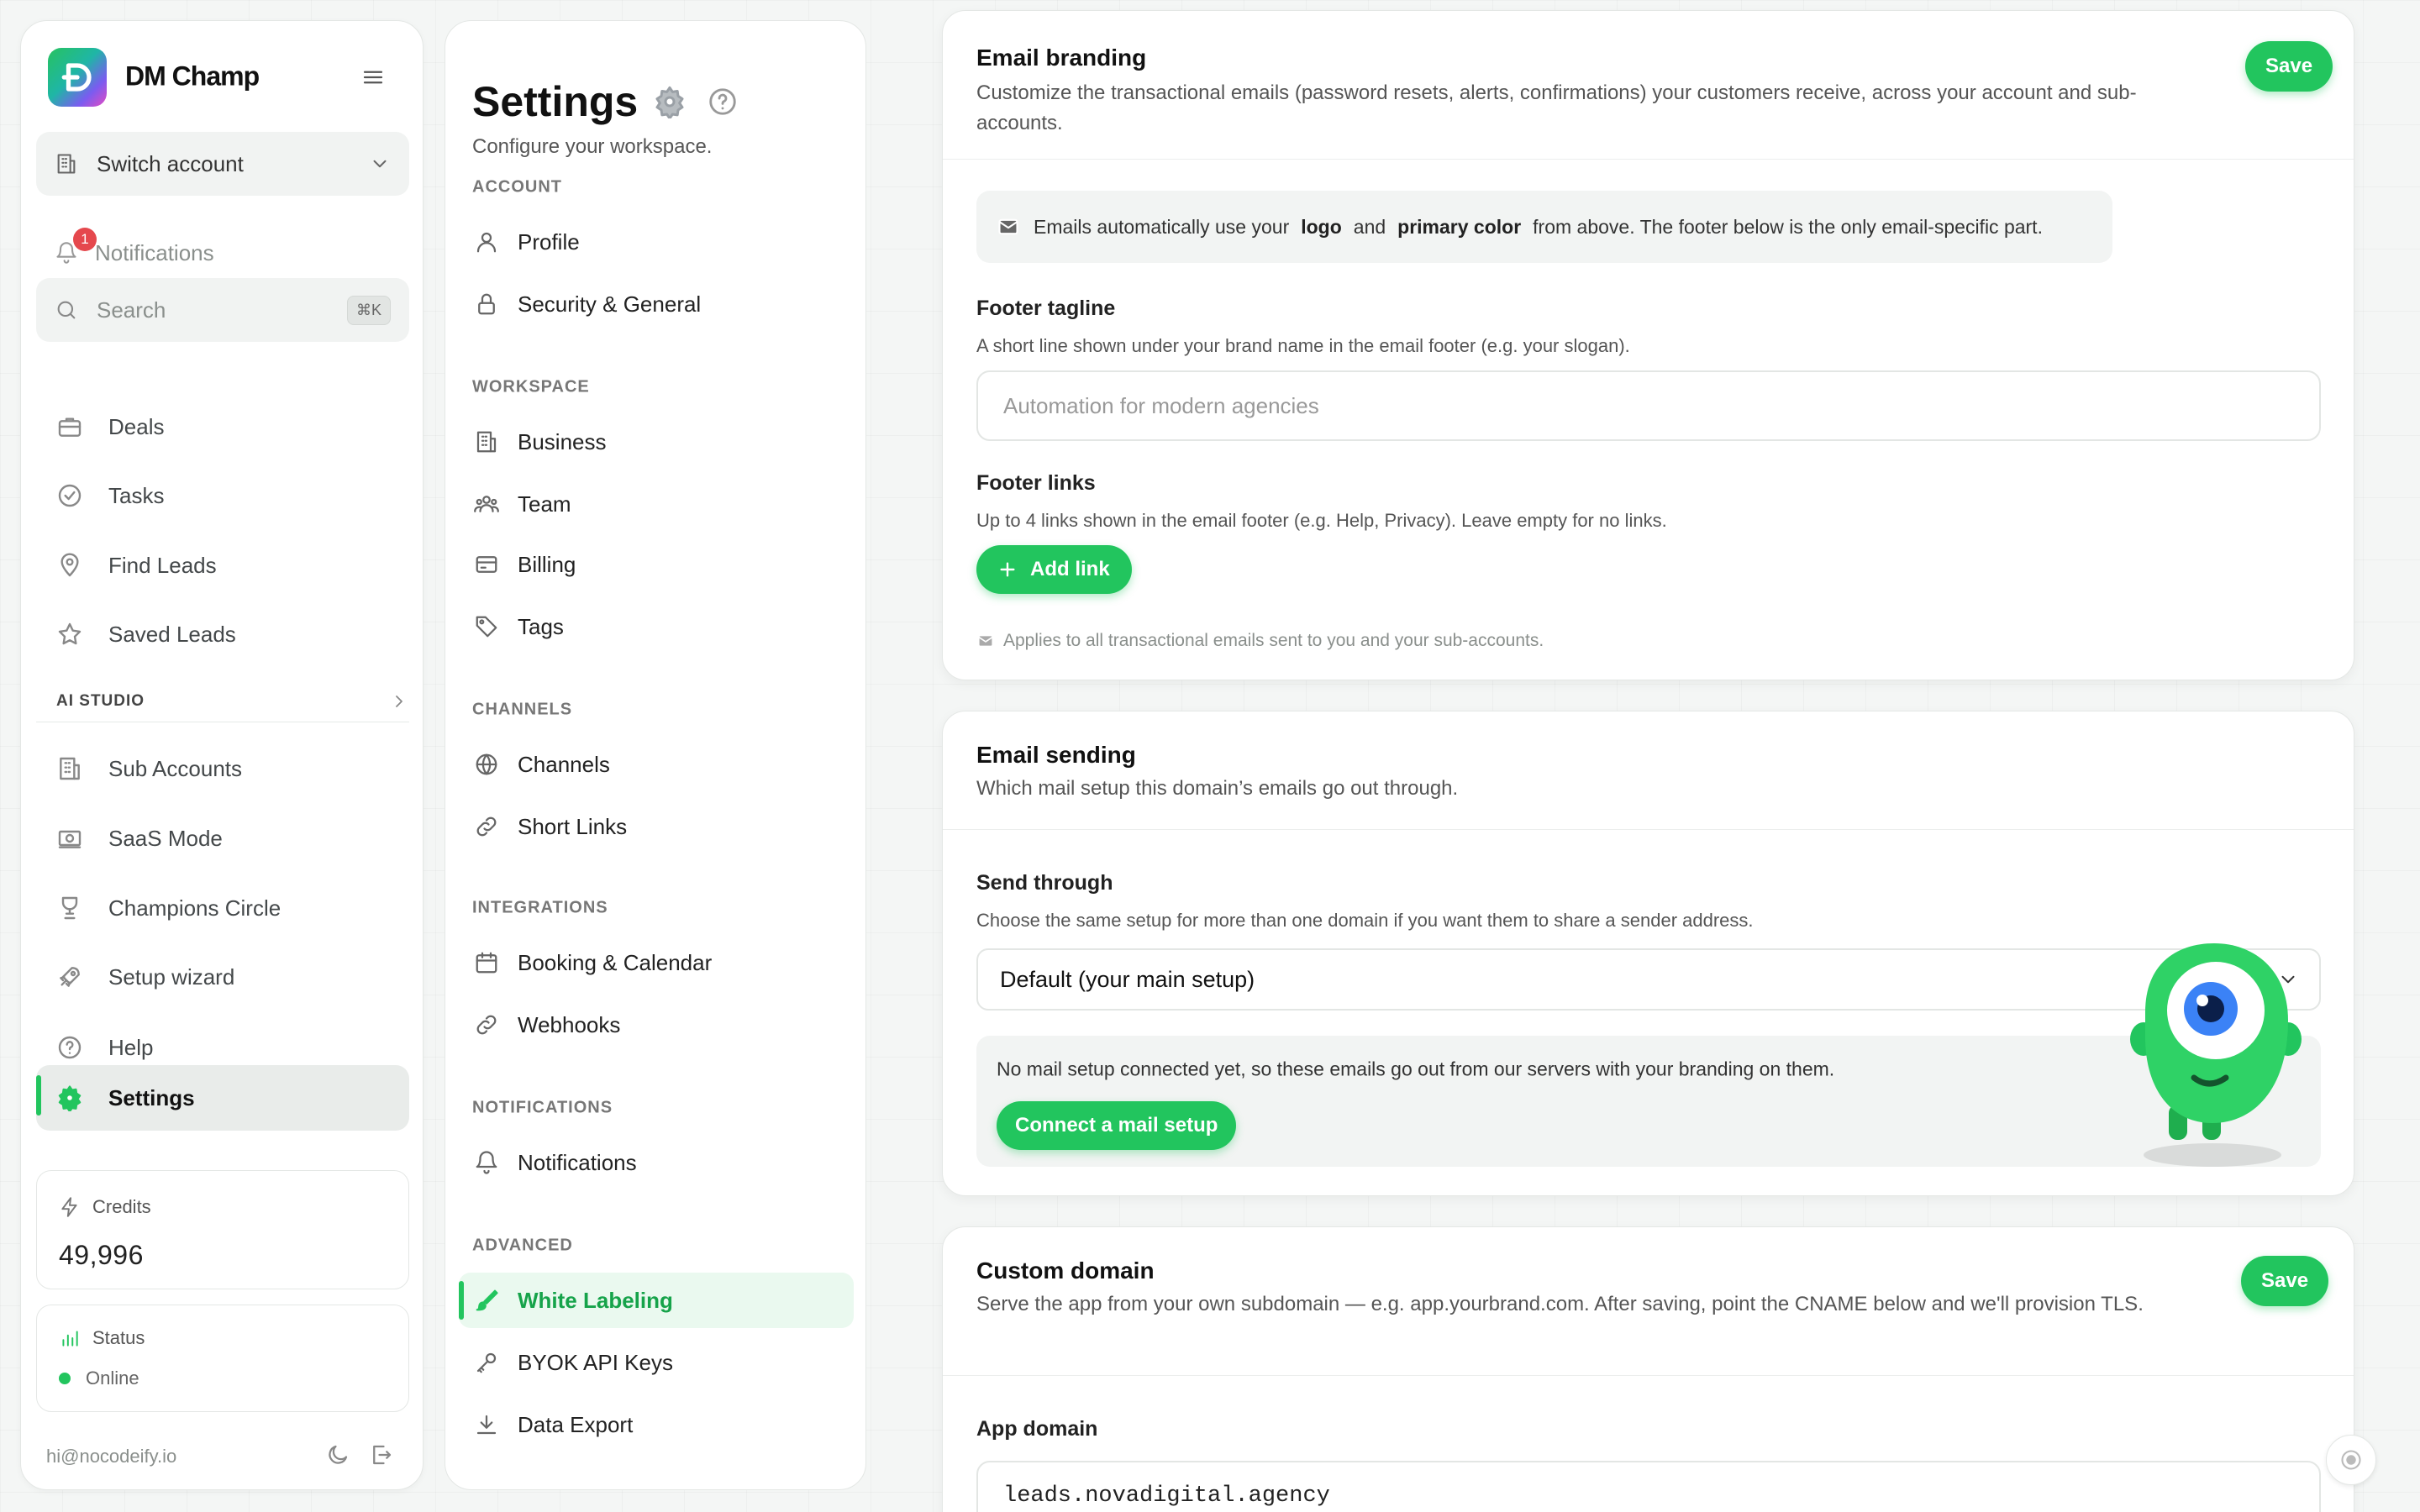 The height and width of the screenshot is (1512, 2420). I want to click on sidebar-item-saas-mode: SaaS Mode, so click(223, 838).